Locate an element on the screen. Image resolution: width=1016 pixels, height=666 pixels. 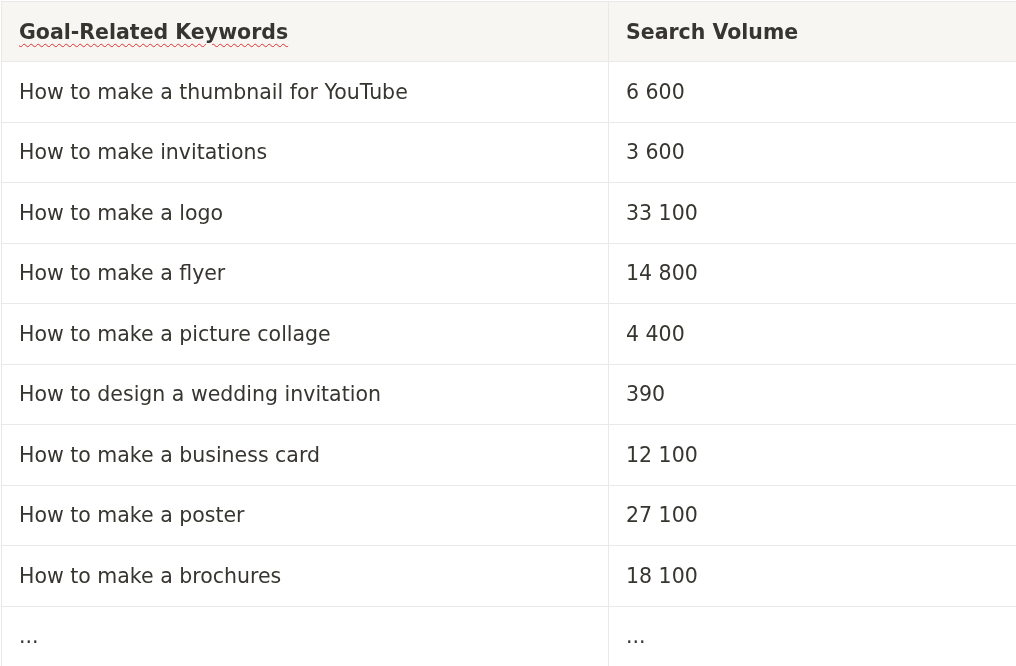
table-cell: How to make a thumbnail for YouTube is located at coordinates (213, 91).